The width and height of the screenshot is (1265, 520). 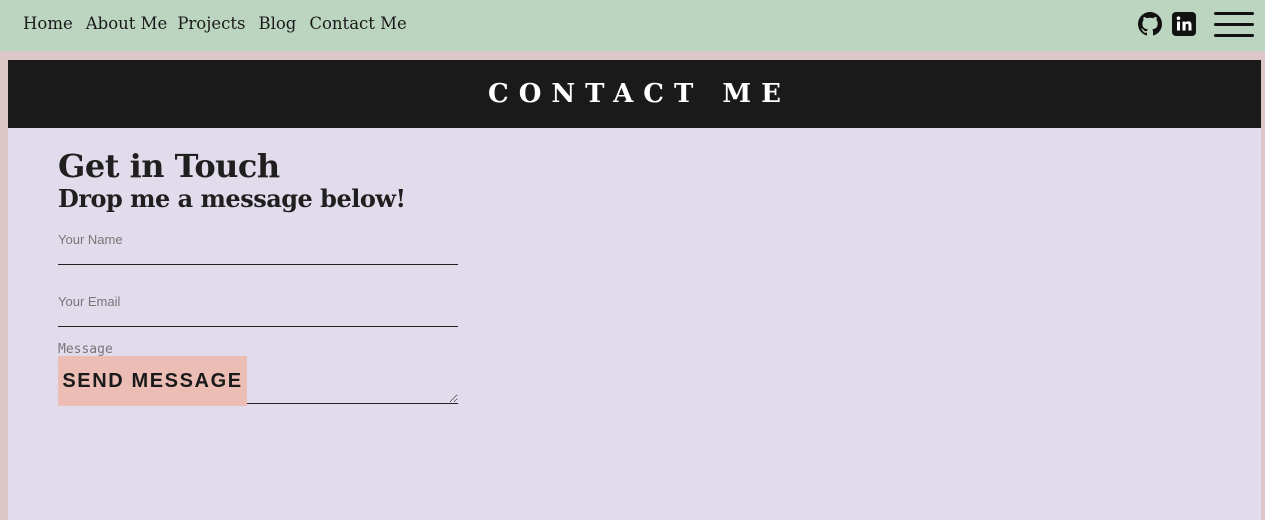 What do you see at coordinates (258, 310) in the screenshot?
I see `email-field` at bounding box center [258, 310].